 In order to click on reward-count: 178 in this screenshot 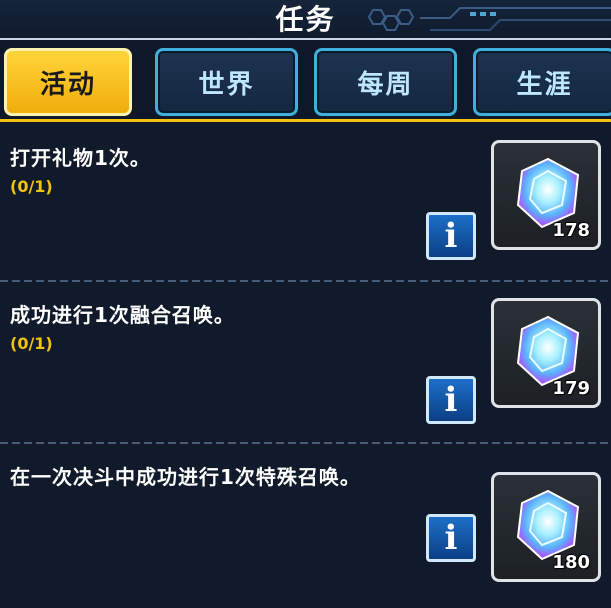, I will do `click(571, 230)`.